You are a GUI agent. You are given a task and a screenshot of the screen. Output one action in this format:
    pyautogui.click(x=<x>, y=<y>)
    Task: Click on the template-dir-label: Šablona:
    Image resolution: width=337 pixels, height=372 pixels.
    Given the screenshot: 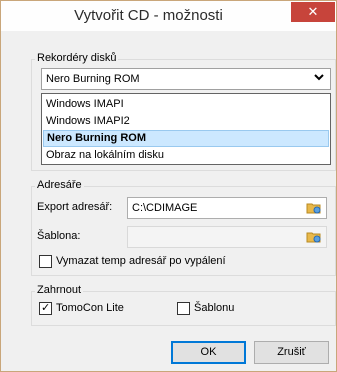 What is the action you would take?
    pyautogui.click(x=59, y=236)
    